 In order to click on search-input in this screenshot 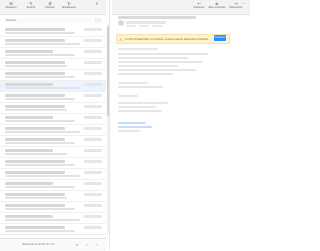, I will do `click(48, 20)`.